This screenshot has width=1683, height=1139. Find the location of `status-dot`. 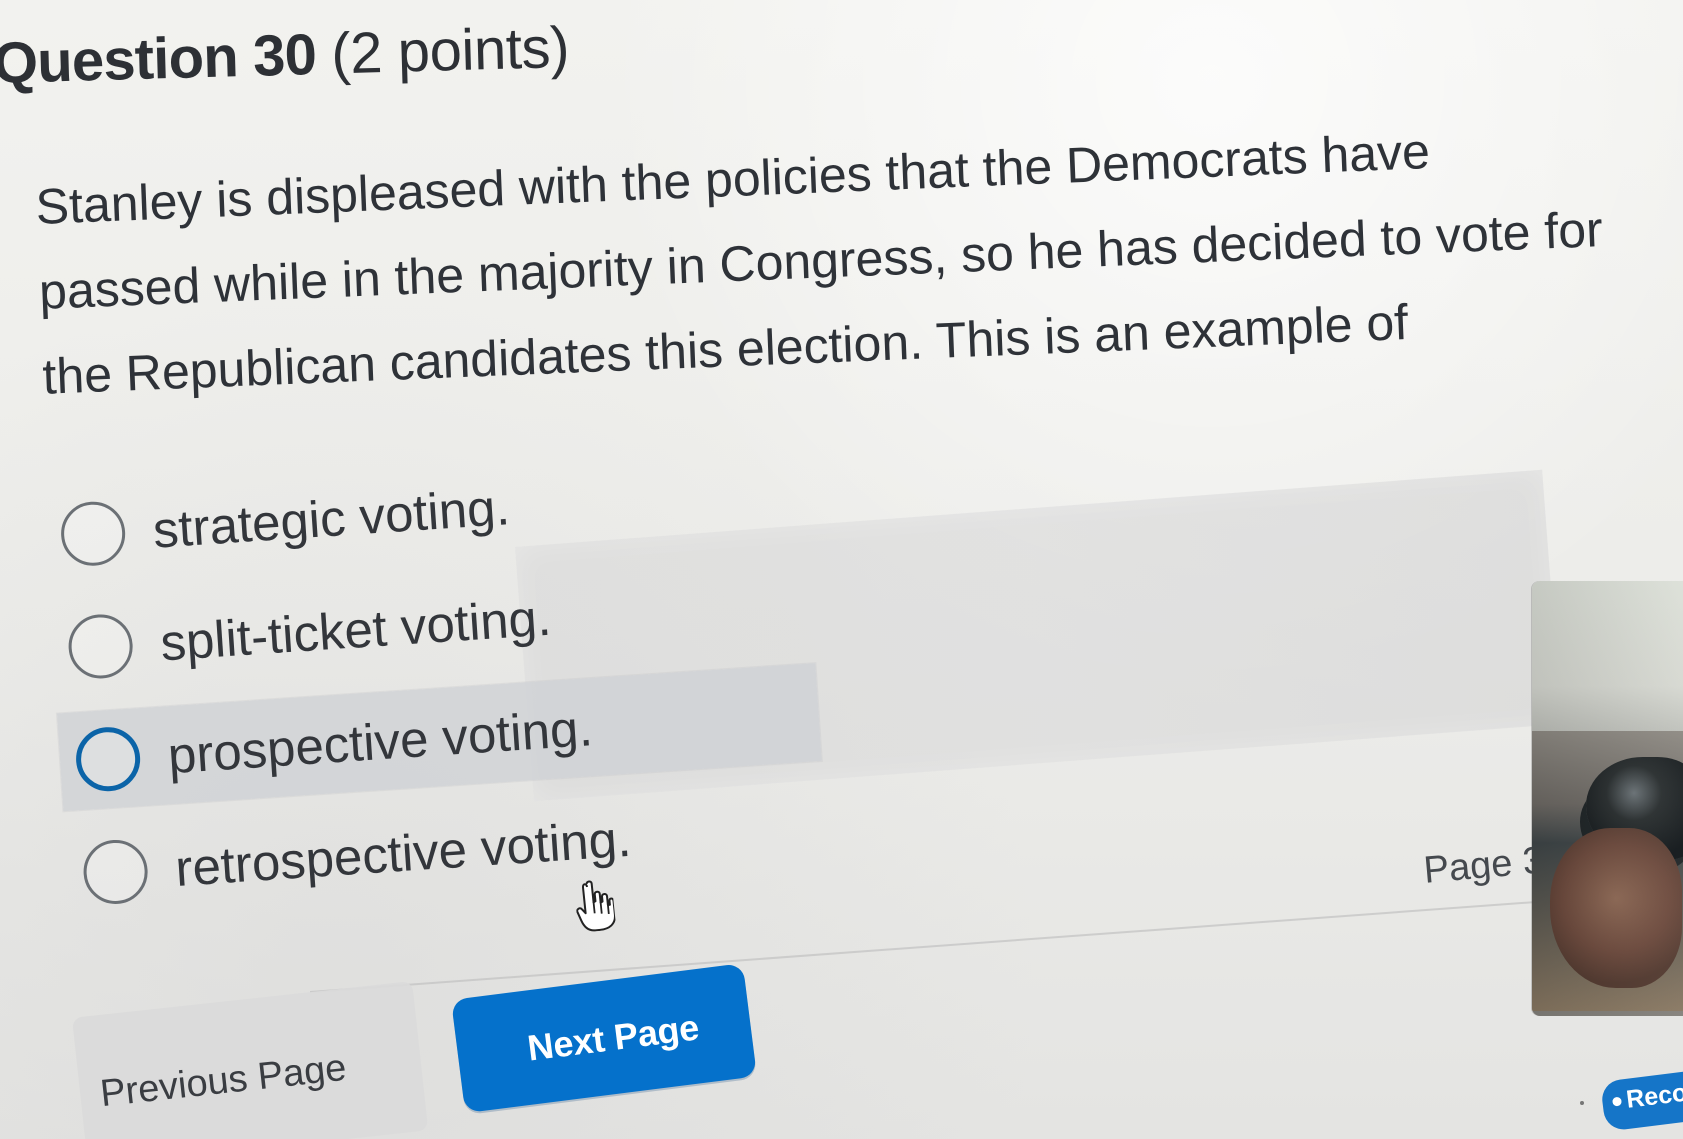

status-dot is located at coordinates (1582, 1103).